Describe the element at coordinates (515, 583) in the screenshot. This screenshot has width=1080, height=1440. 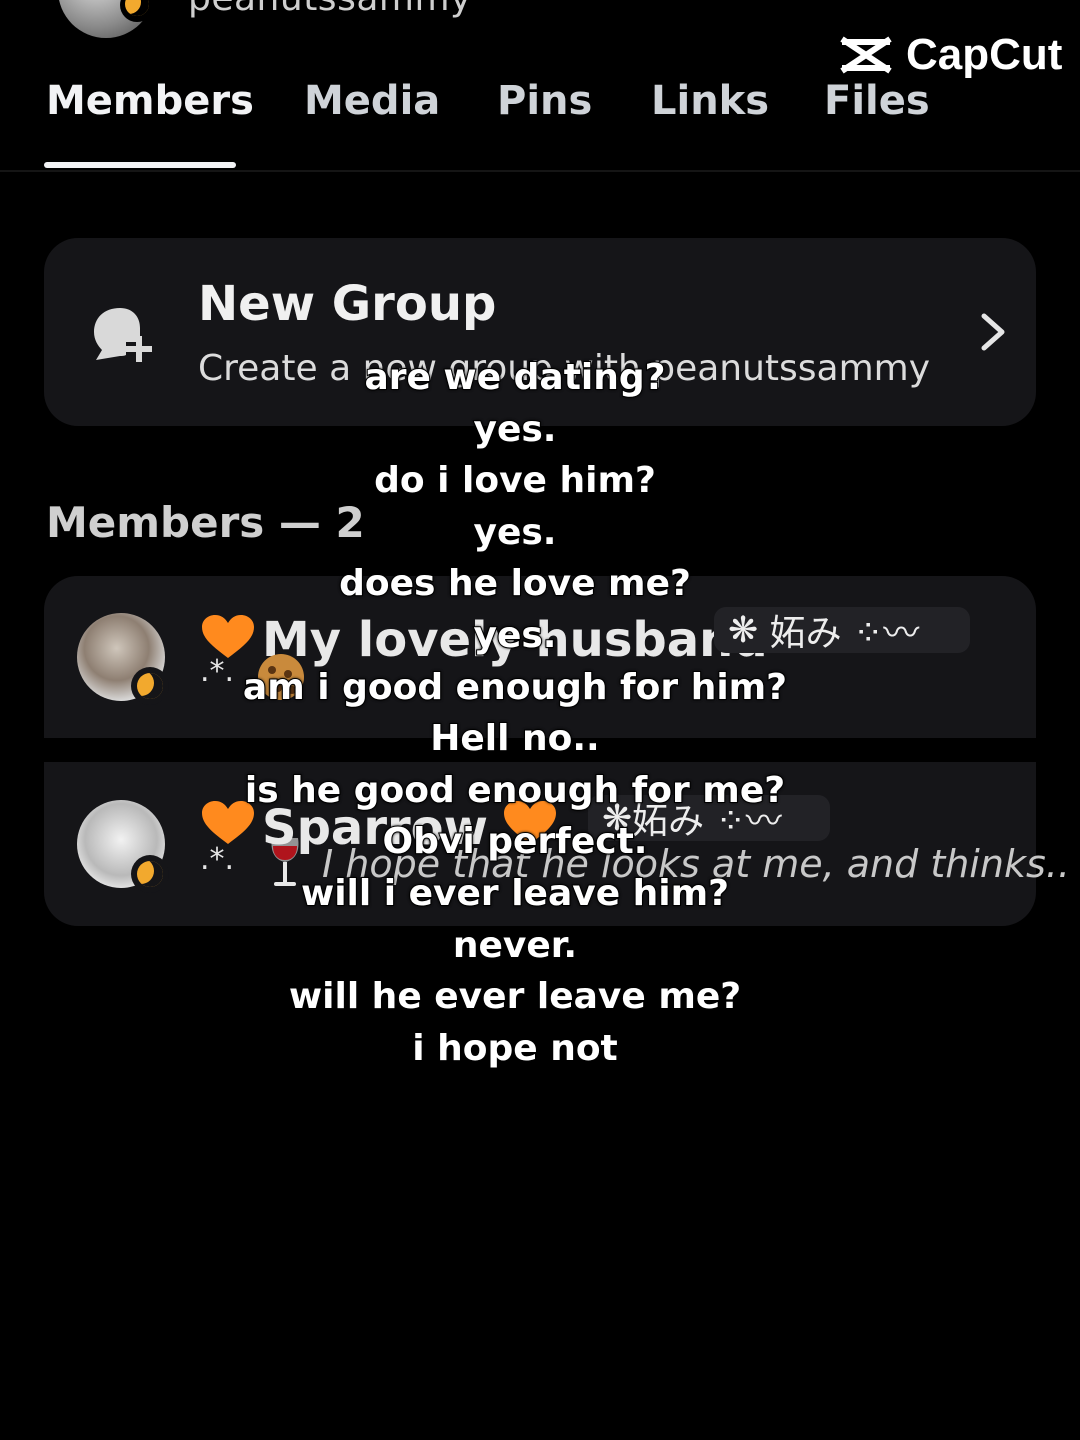
I see `caption-line: does he love me?` at that location.